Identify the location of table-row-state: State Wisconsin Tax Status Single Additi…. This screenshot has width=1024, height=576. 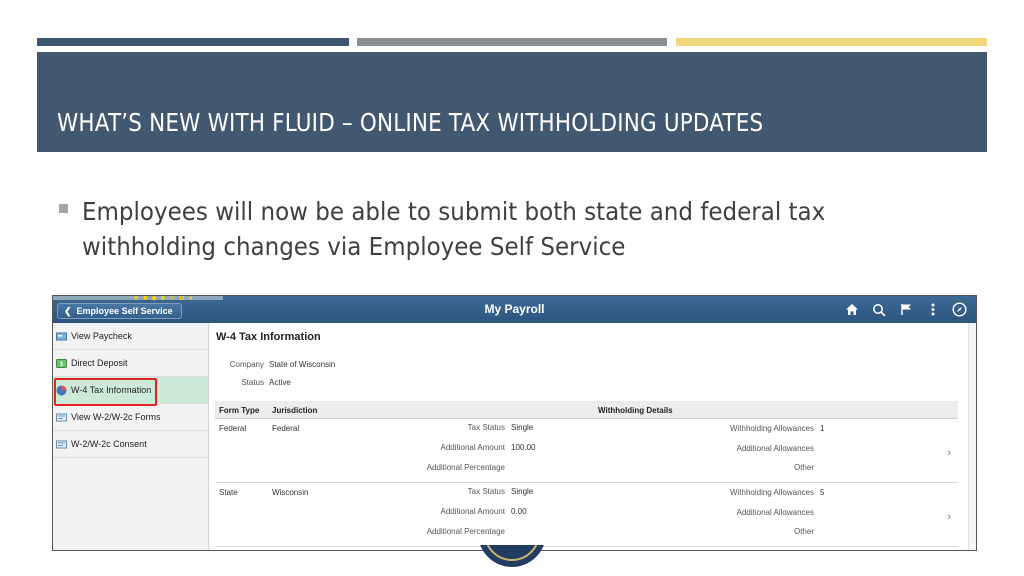
(586, 515).